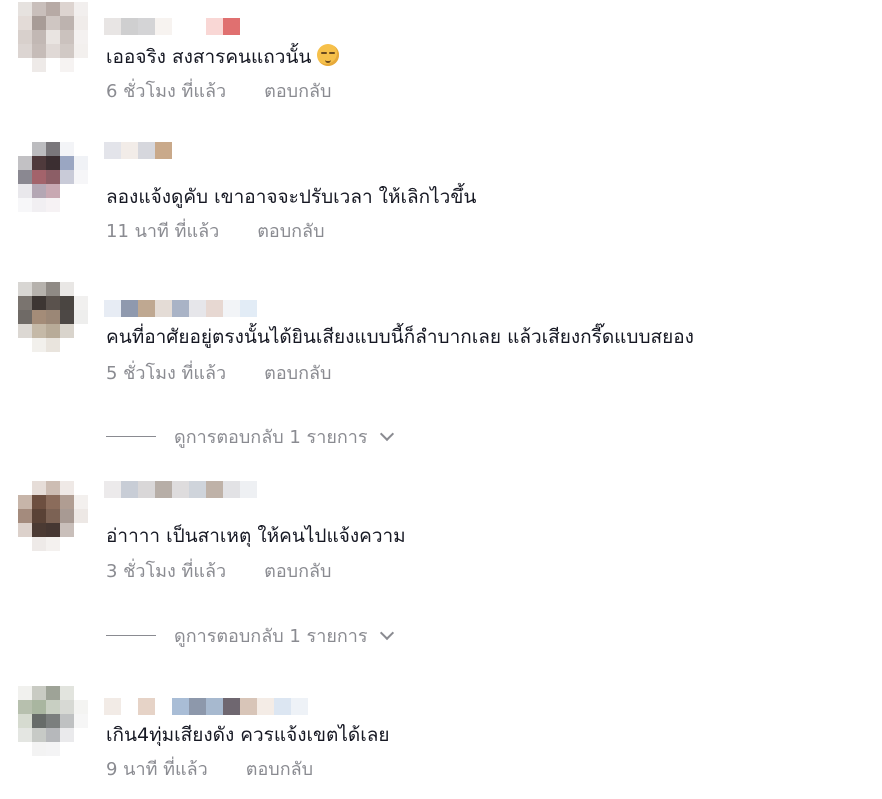 This screenshot has width=882, height=799. Describe the element at coordinates (328, 55) in the screenshot. I see `relieved-face-emoji-icon` at that location.